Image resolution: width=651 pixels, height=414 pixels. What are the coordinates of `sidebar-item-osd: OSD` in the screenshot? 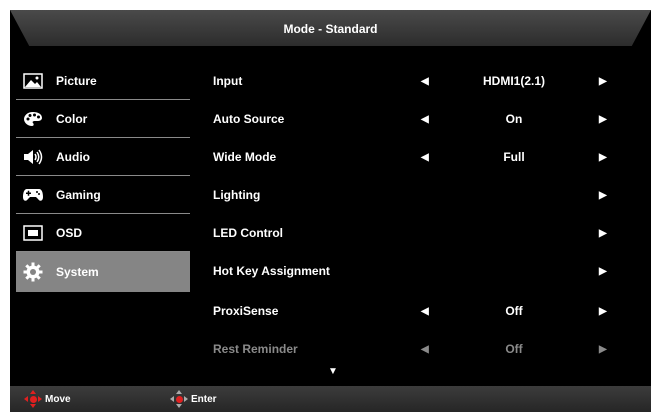 It's located at (103, 233).